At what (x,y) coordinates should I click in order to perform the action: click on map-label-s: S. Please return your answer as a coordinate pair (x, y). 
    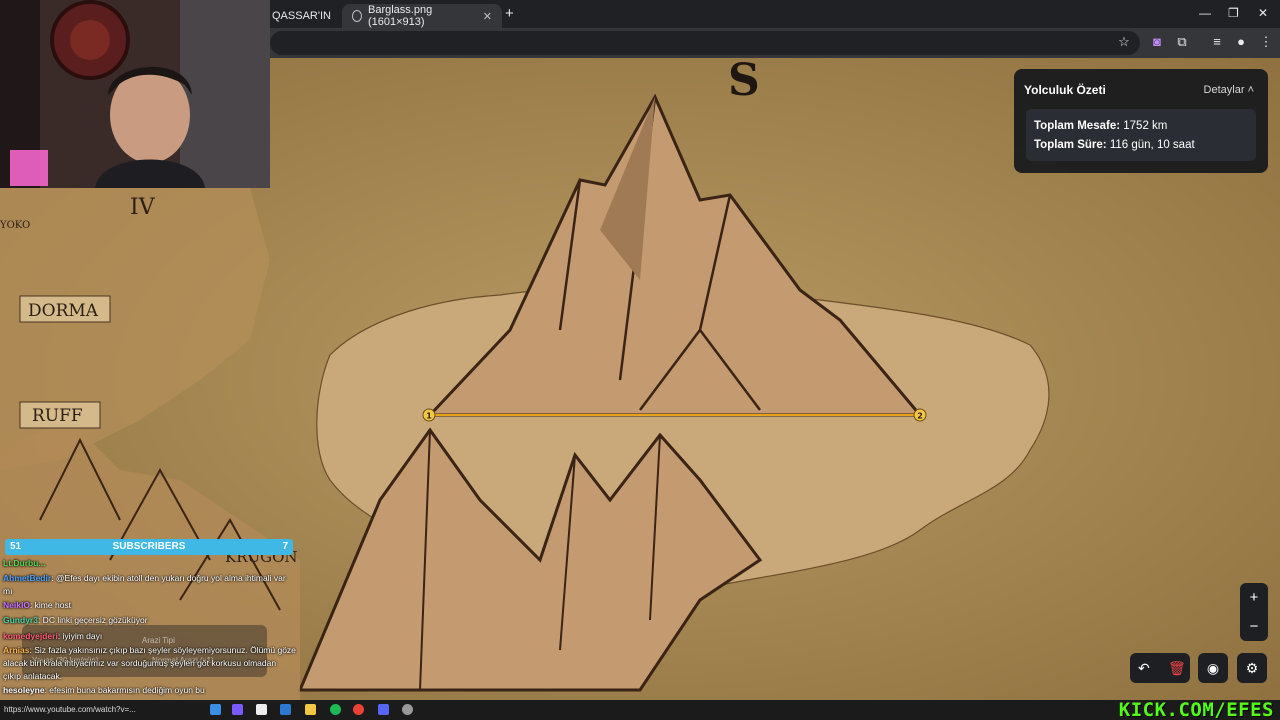
    Looking at the image, I should click on (744, 82).